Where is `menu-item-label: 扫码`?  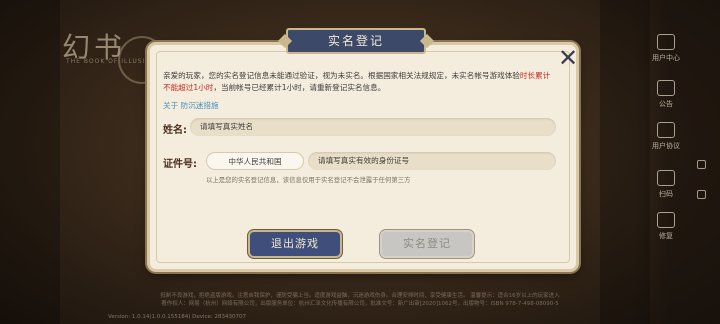 menu-item-label: 扫码 is located at coordinates (666, 194).